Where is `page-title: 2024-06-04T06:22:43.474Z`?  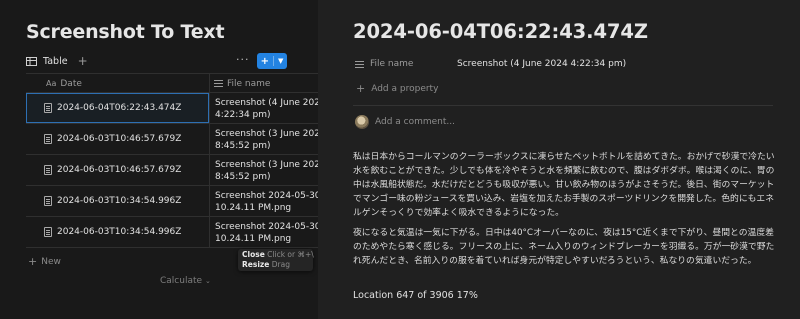
page-title: 2024-06-04T06:22:43.474Z is located at coordinates (500, 31).